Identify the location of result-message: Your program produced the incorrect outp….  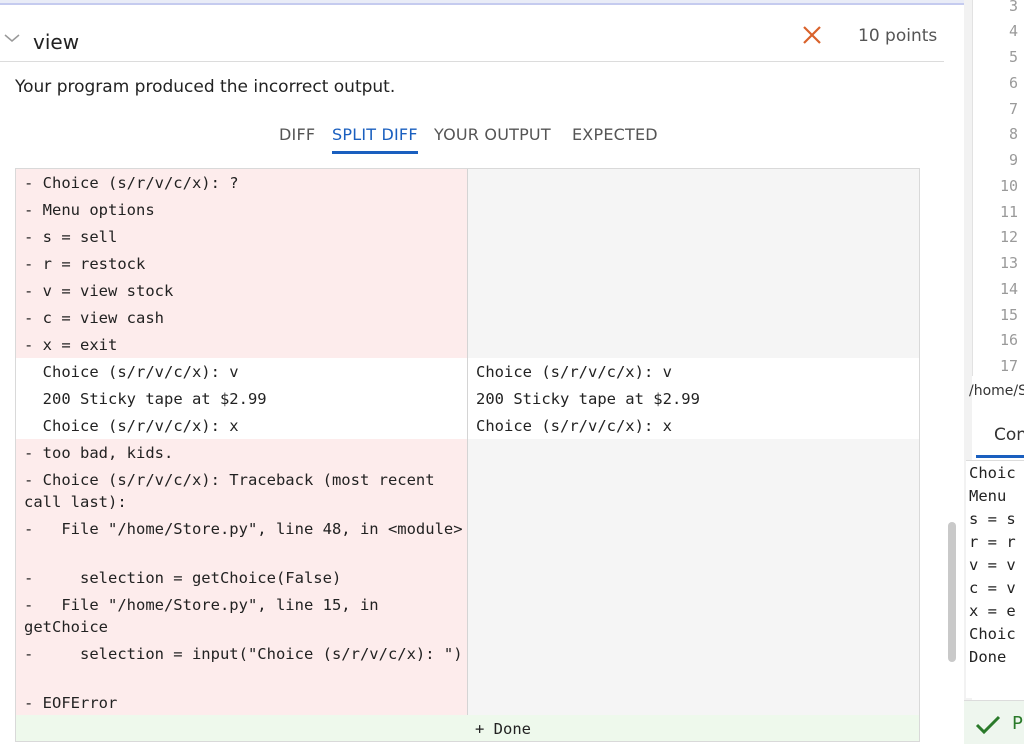
(205, 87).